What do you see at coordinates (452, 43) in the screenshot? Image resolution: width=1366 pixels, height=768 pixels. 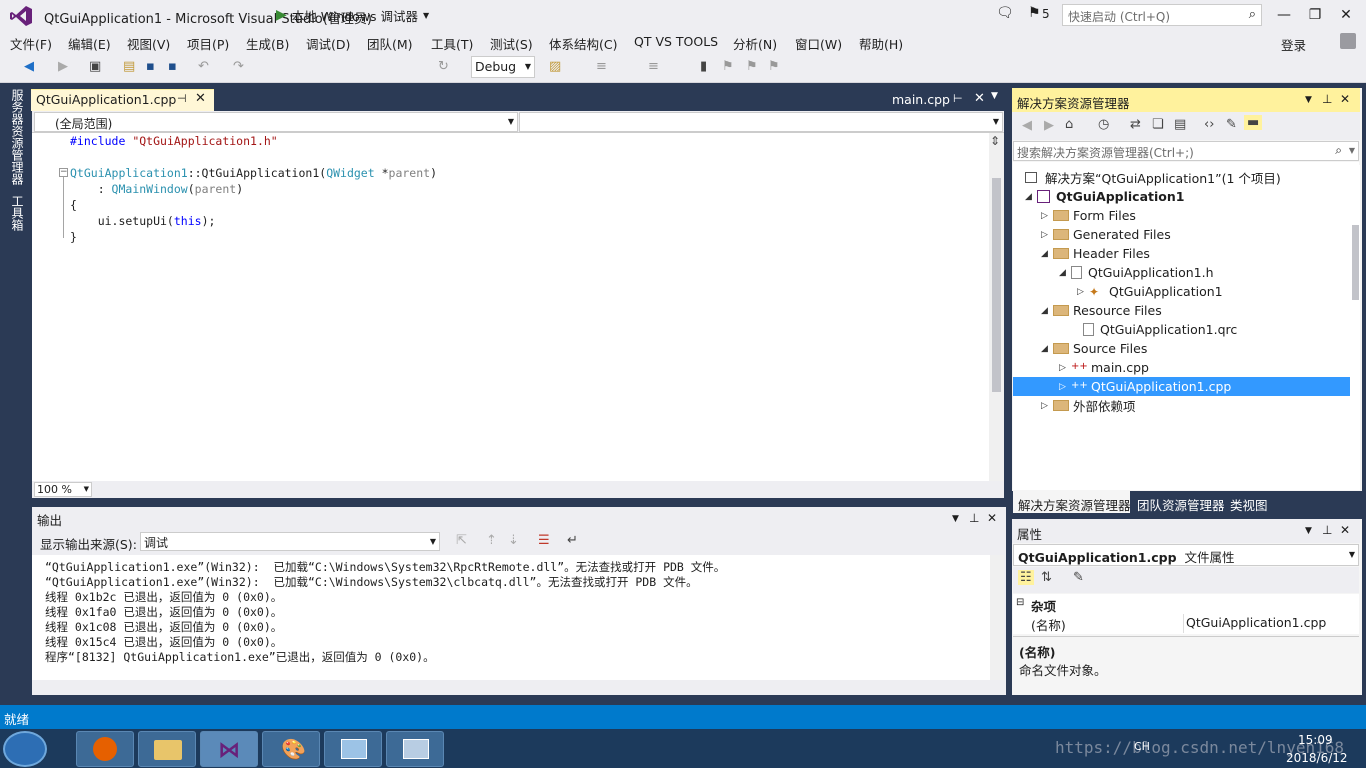 I see `menu-tools: 工具(T)` at bounding box center [452, 43].